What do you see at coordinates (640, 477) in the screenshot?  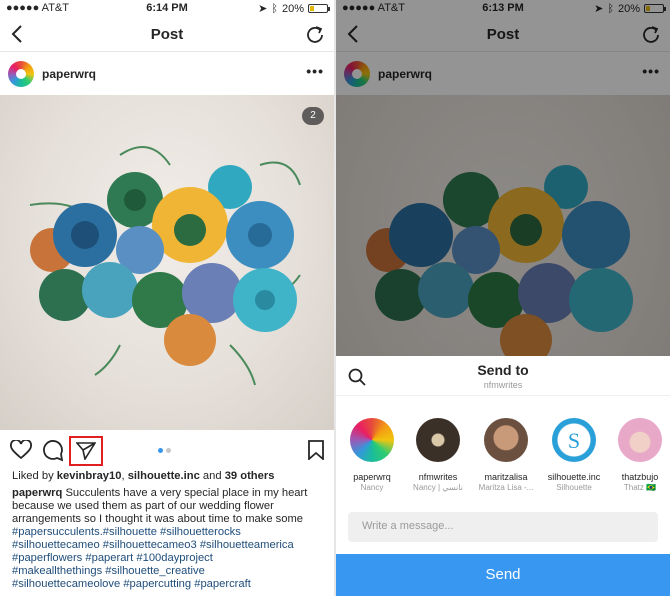 I see `recipient-name: thatzbujo` at bounding box center [640, 477].